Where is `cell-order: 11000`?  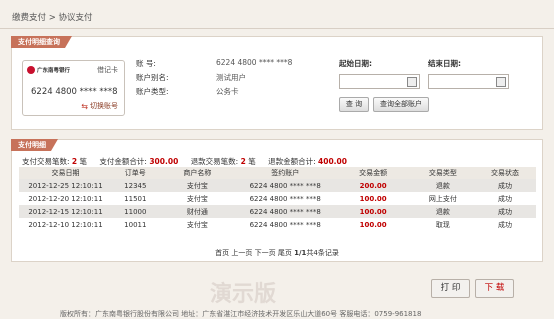
cell-order: 11000 is located at coordinates (135, 211).